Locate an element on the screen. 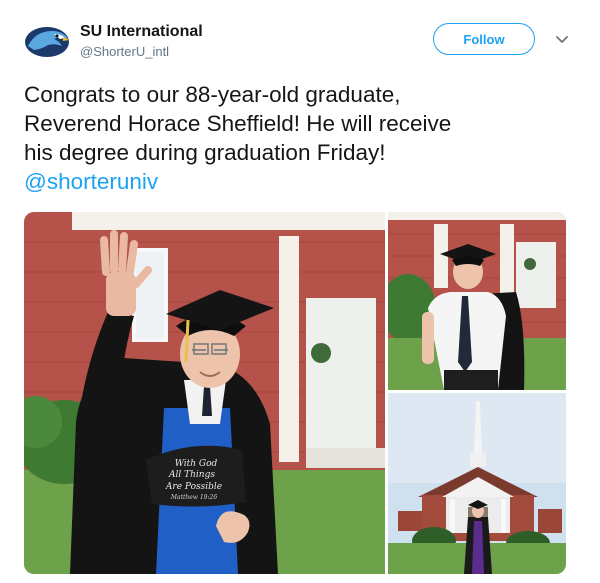 The height and width of the screenshot is (583, 600). sign-line: Are Possible is located at coordinates (193, 487).